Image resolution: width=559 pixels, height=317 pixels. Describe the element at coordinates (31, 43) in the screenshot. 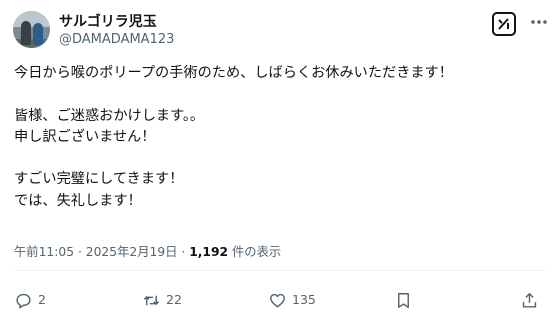

I see `avatar-ground` at that location.